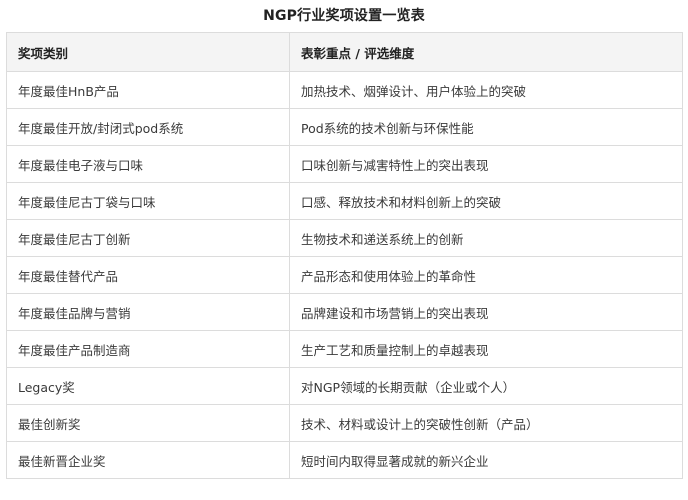 The width and height of the screenshot is (688, 500). Describe the element at coordinates (486, 52) in the screenshot. I see `header-criteria: 表彰重点 / 评选维度` at that location.